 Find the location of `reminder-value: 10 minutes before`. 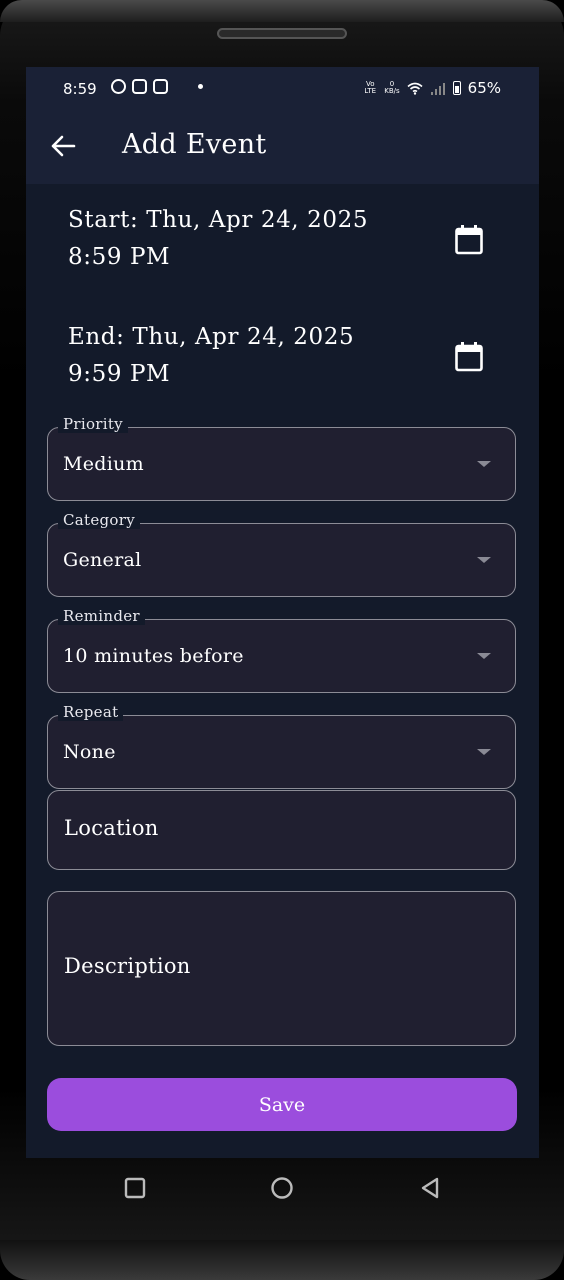

reminder-value: 10 minutes before is located at coordinates (153, 656).